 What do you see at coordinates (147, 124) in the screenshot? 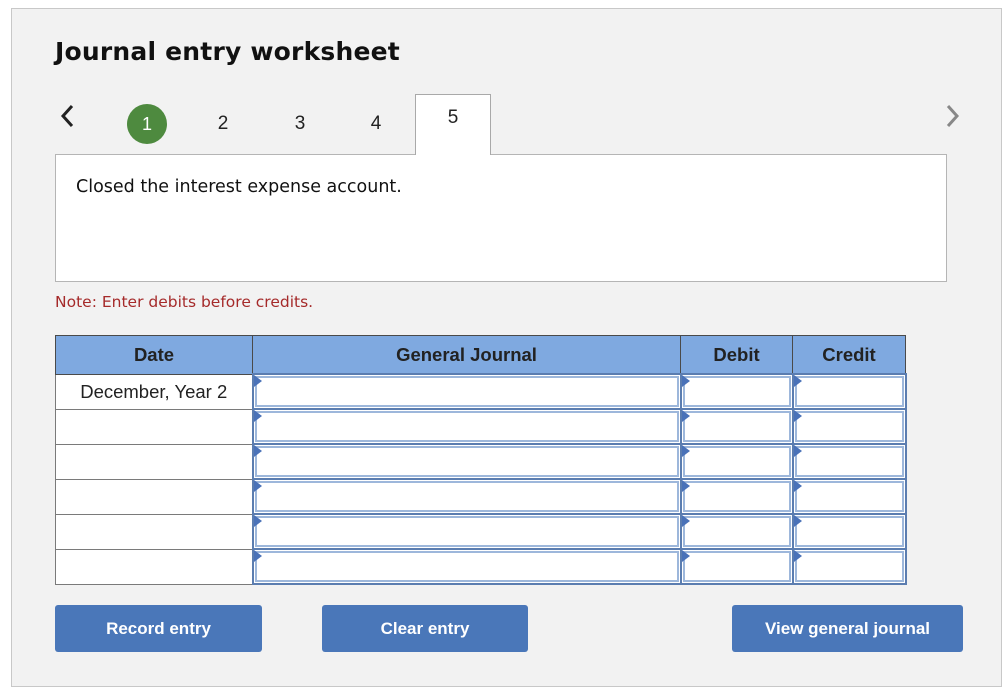
I see `step-1-button: 1` at bounding box center [147, 124].